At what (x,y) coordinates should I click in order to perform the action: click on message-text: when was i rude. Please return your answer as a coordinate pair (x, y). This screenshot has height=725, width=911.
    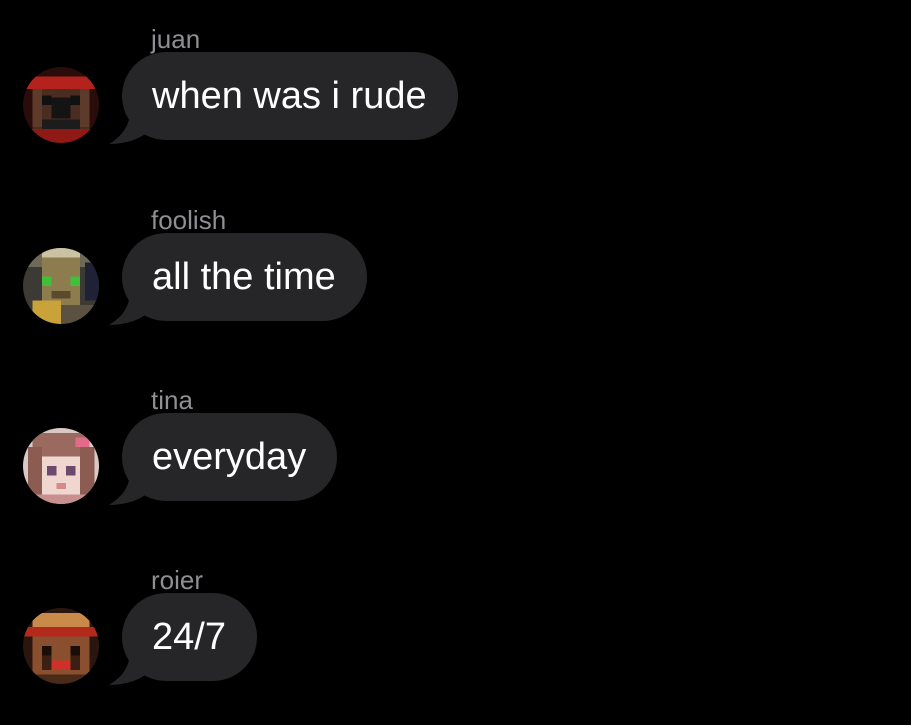
    Looking at the image, I should click on (290, 96).